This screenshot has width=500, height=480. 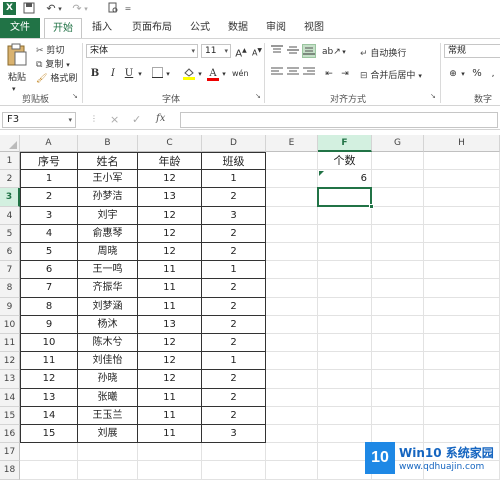 I want to click on cell-a12: 11, so click(x=49, y=361).